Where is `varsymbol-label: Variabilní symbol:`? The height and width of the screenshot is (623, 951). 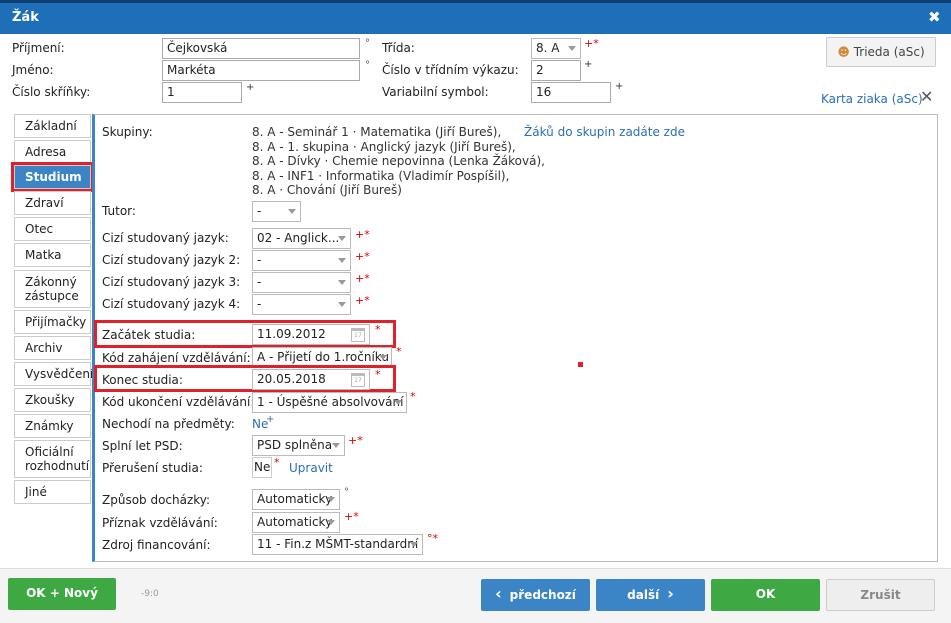 varsymbol-label: Variabilní symbol: is located at coordinates (435, 92).